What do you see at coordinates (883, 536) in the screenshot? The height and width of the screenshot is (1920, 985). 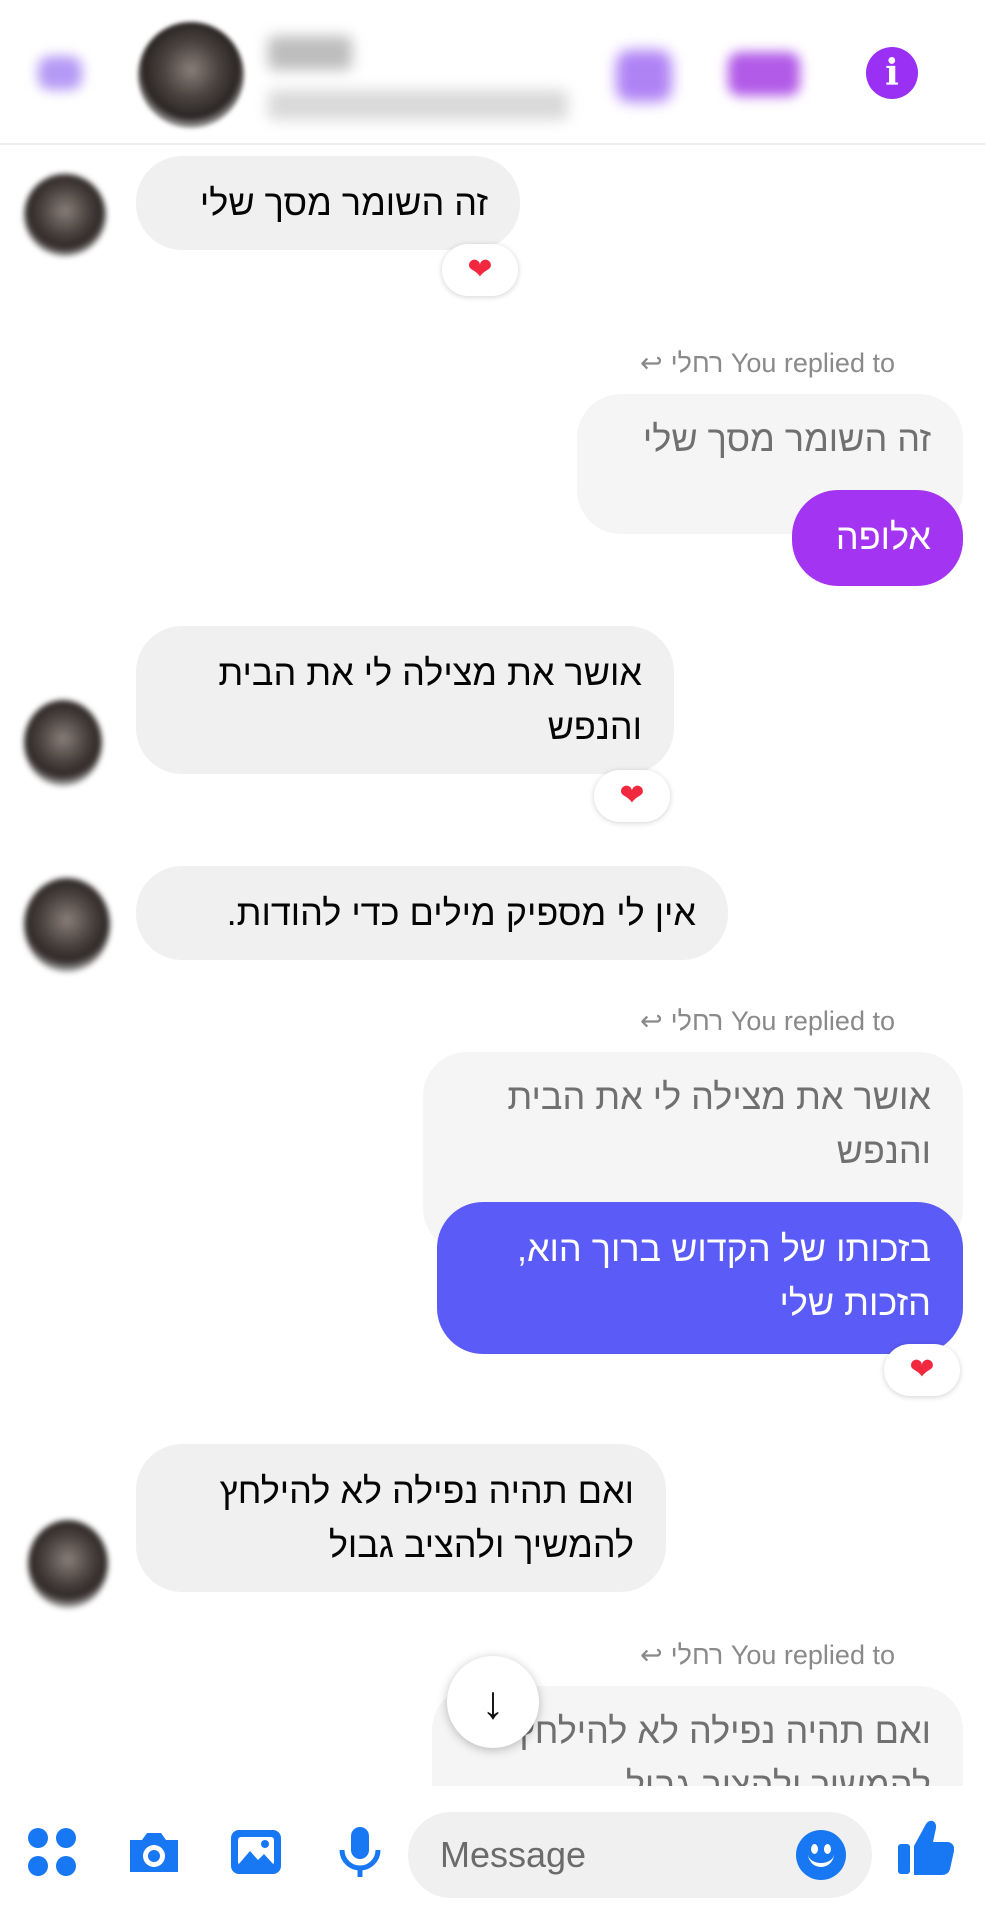 I see `message-text: אלופה` at bounding box center [883, 536].